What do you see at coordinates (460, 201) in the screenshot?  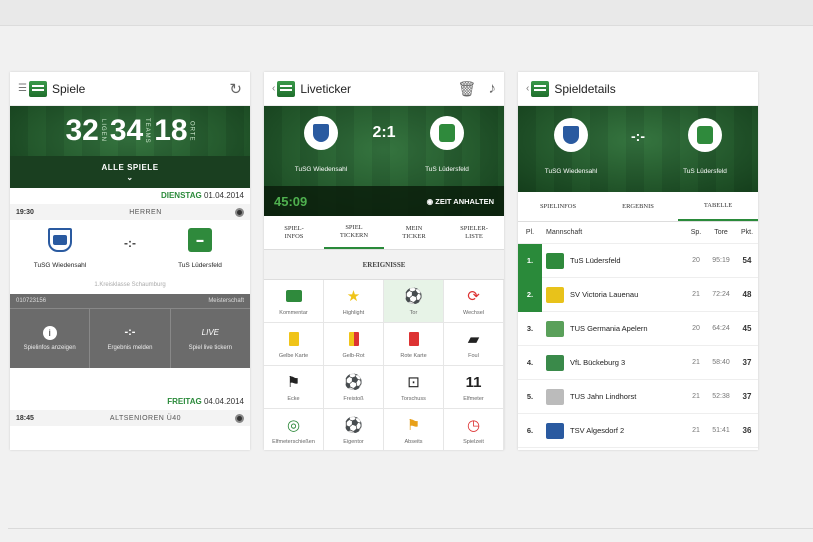 I see `stop-time-button: ◉ ZEIT ANHALTEN` at bounding box center [460, 201].